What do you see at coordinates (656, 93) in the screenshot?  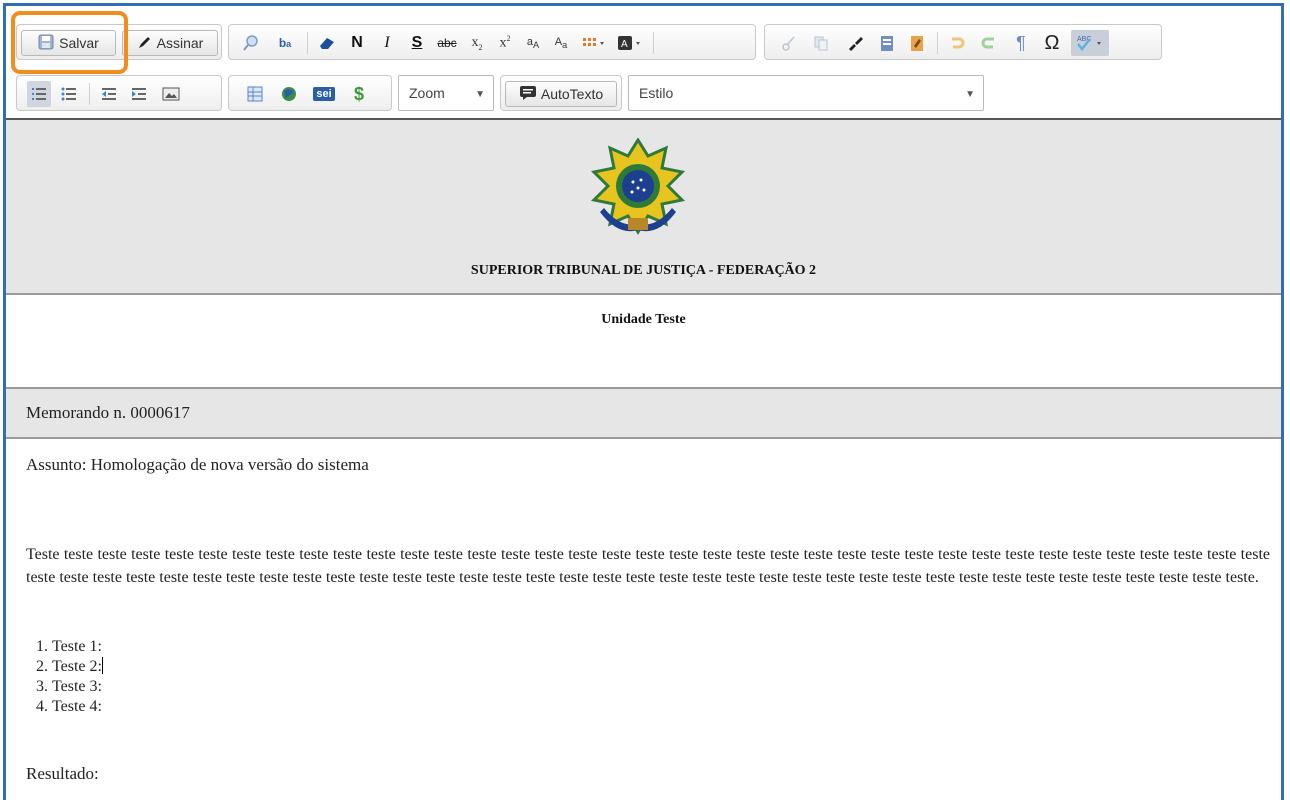 I see `style-label: Estilo` at bounding box center [656, 93].